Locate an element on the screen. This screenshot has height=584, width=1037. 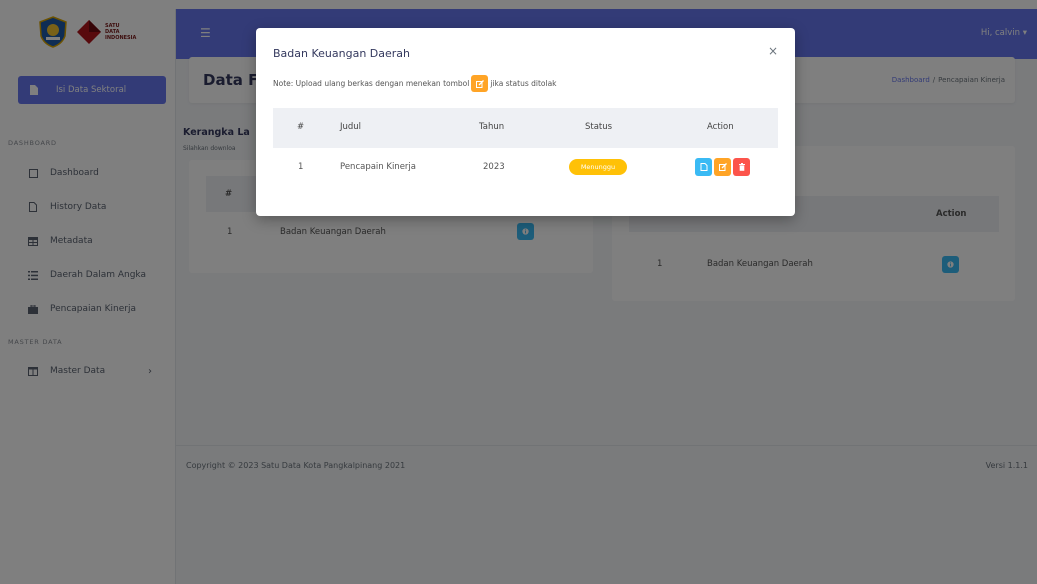
modal-title: Badan Keuangan Daerah is located at coordinates (342, 53).